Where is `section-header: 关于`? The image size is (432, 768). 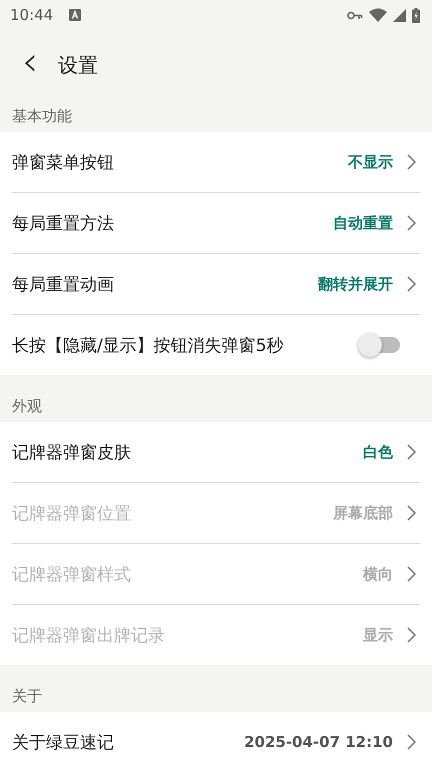
section-header: 关于 is located at coordinates (27, 696).